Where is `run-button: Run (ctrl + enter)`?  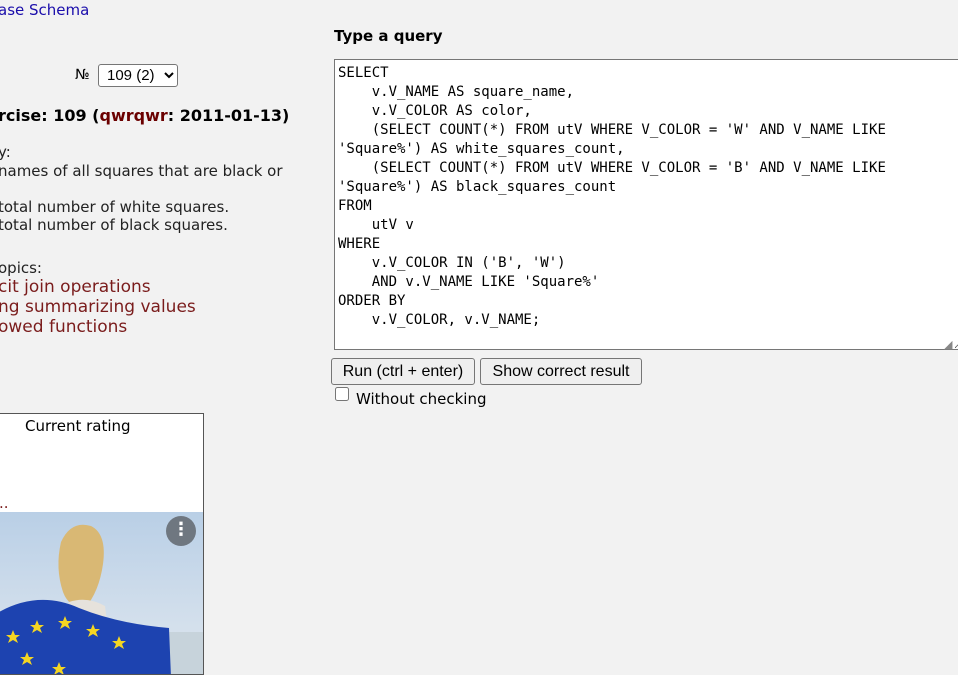 run-button: Run (ctrl + enter) is located at coordinates (403, 371).